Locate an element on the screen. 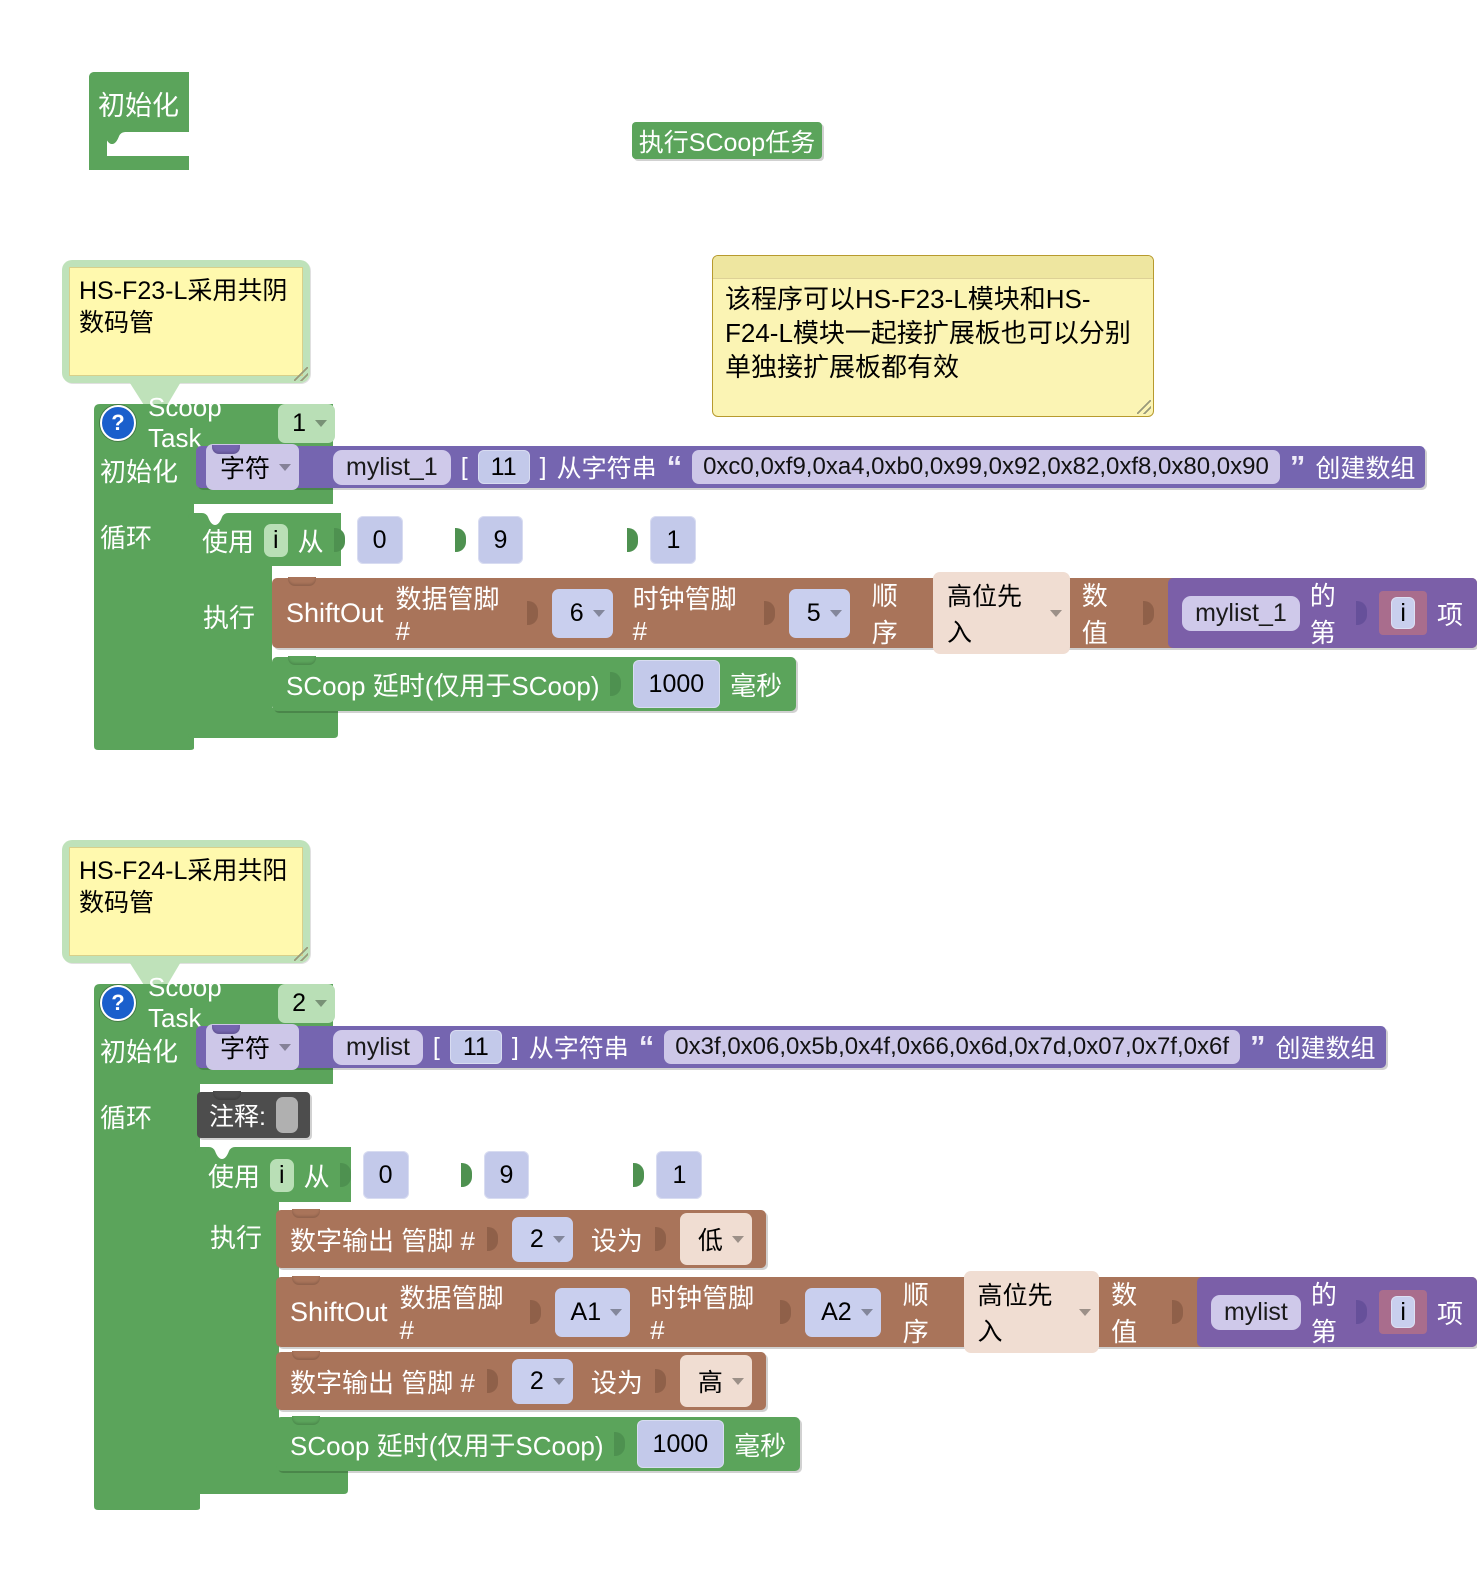  task2-digital-high-state-dropdown: 高 is located at coordinates (715, 1381).